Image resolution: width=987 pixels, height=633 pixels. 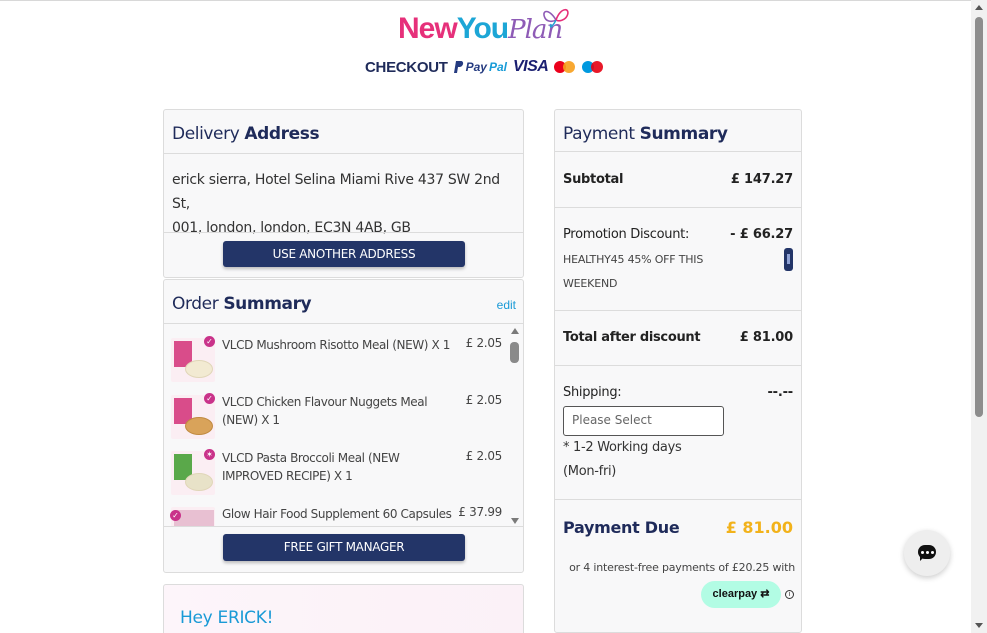 I want to click on shipping-note-line-1: * 1-2 Working days, so click(x=622, y=447).